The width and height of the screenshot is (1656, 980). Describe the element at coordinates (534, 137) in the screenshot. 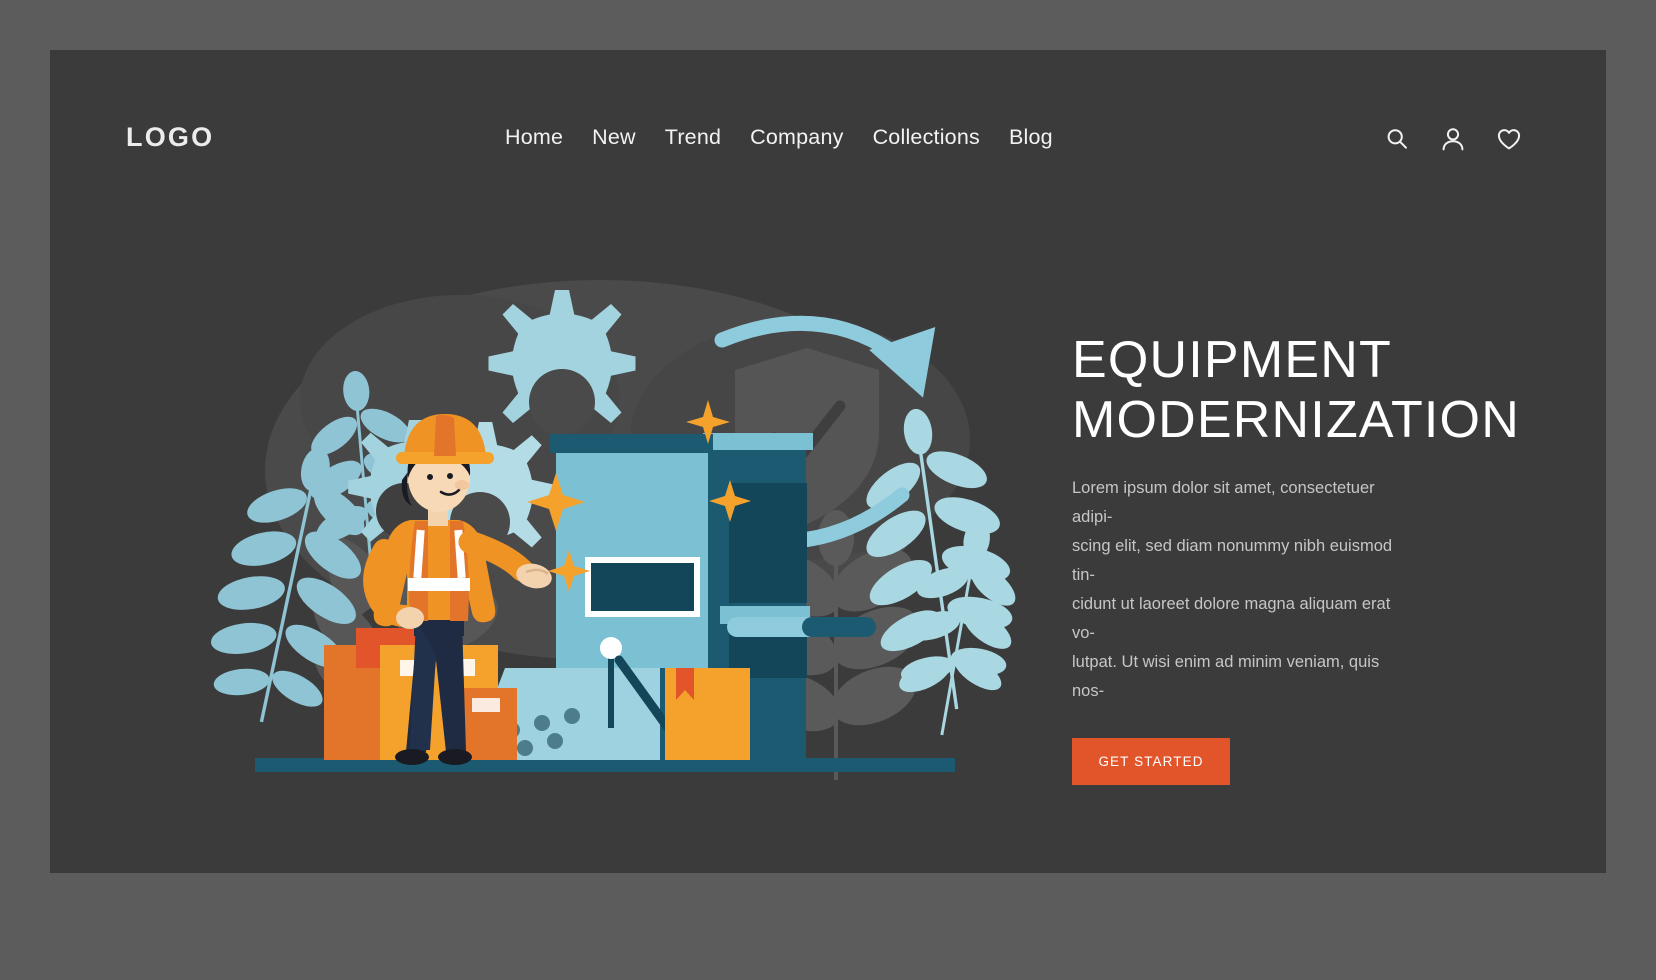

I see `nav-item-home: Home` at that location.